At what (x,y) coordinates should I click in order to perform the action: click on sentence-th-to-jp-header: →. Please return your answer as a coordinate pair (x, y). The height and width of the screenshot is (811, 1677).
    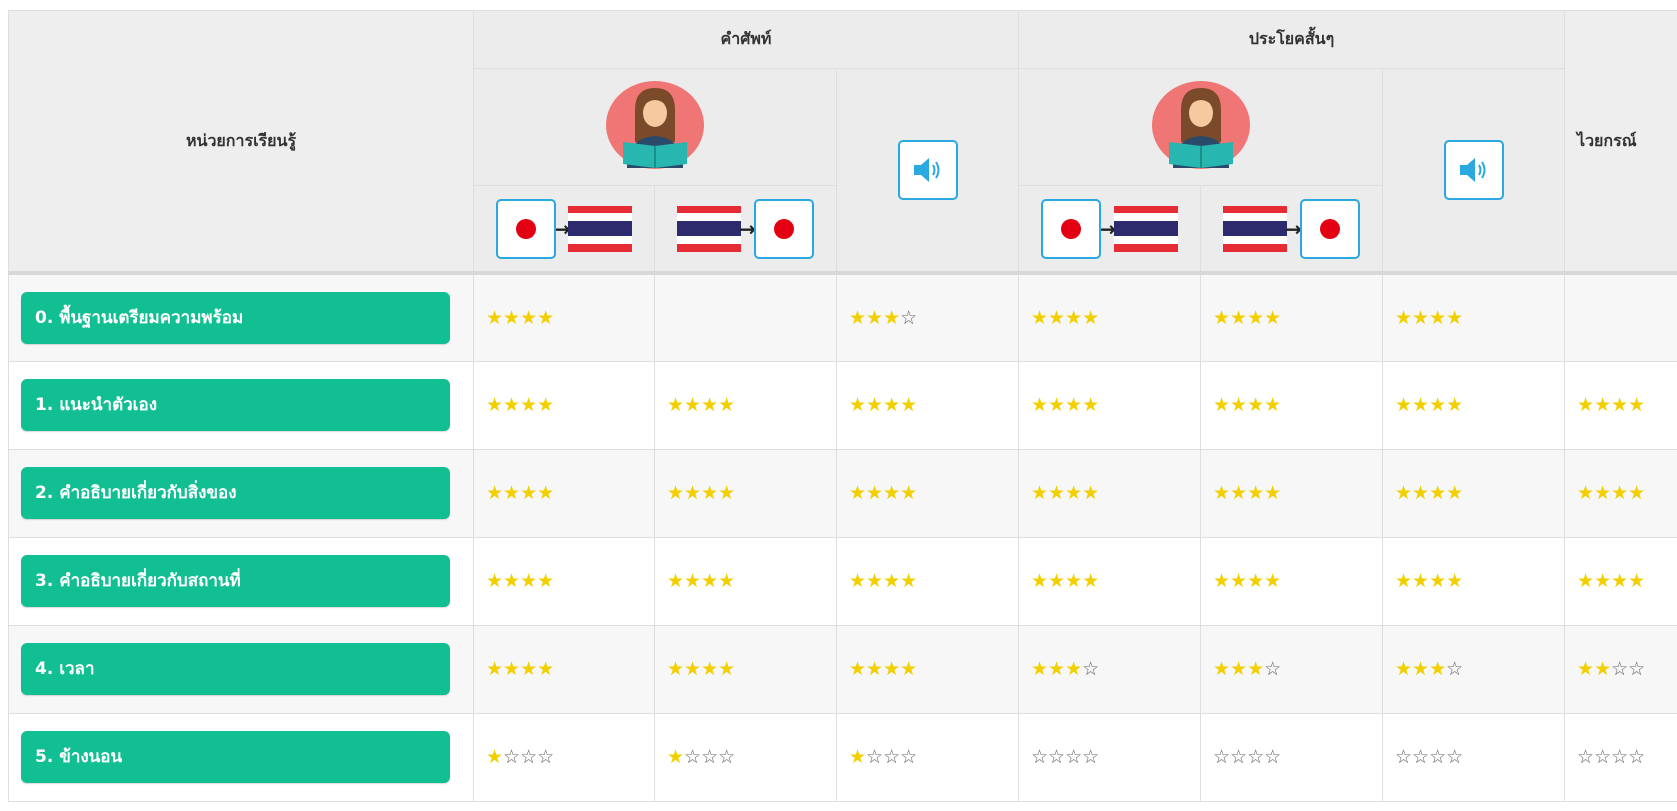
    Looking at the image, I should click on (1291, 229).